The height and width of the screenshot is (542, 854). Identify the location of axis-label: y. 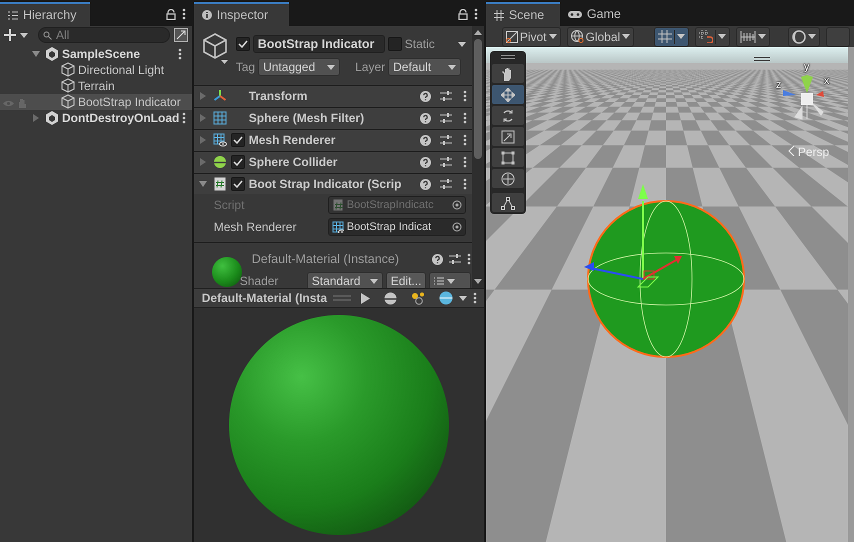
(807, 67).